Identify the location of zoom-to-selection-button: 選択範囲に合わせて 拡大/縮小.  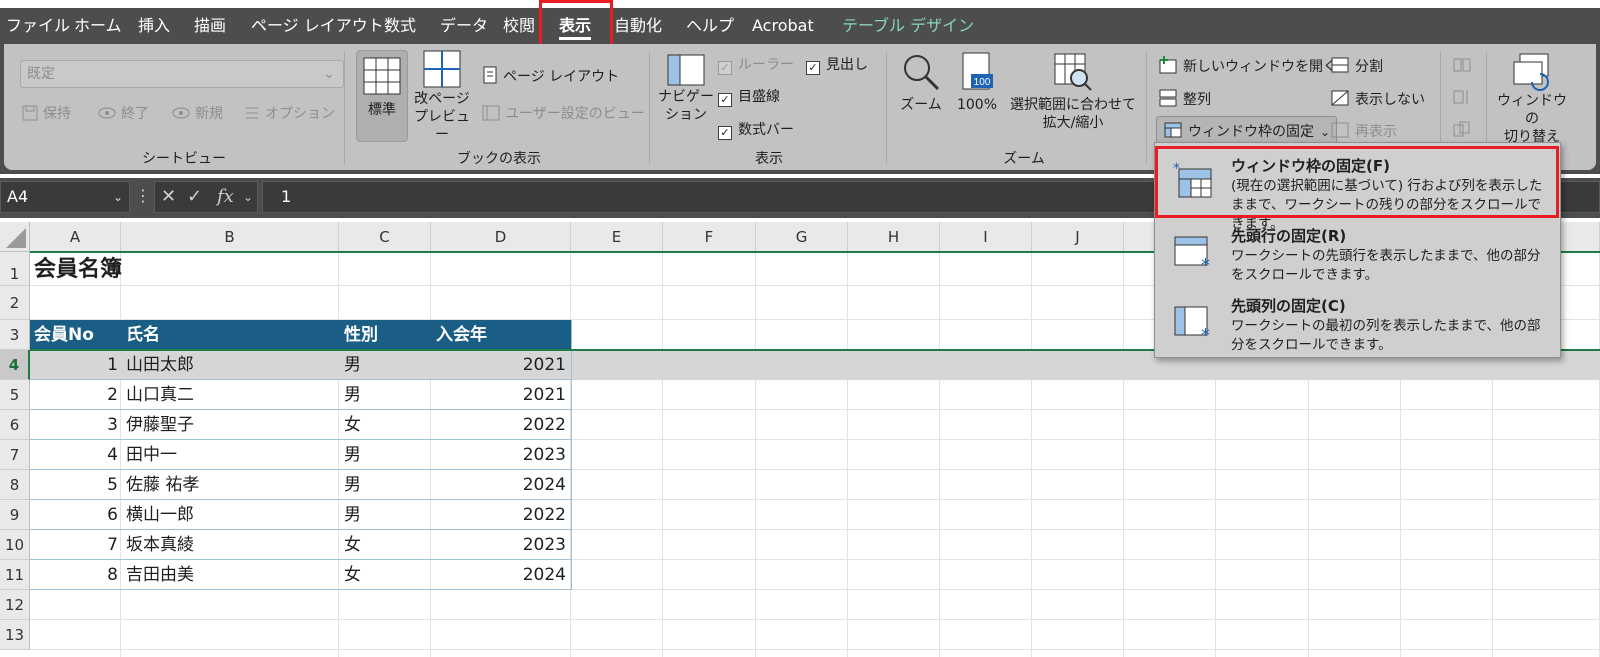
(1073, 97).